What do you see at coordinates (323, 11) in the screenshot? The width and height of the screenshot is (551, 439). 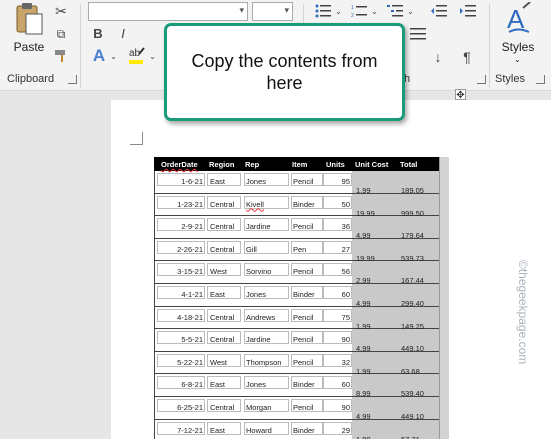 I see `bullets-icon` at bounding box center [323, 11].